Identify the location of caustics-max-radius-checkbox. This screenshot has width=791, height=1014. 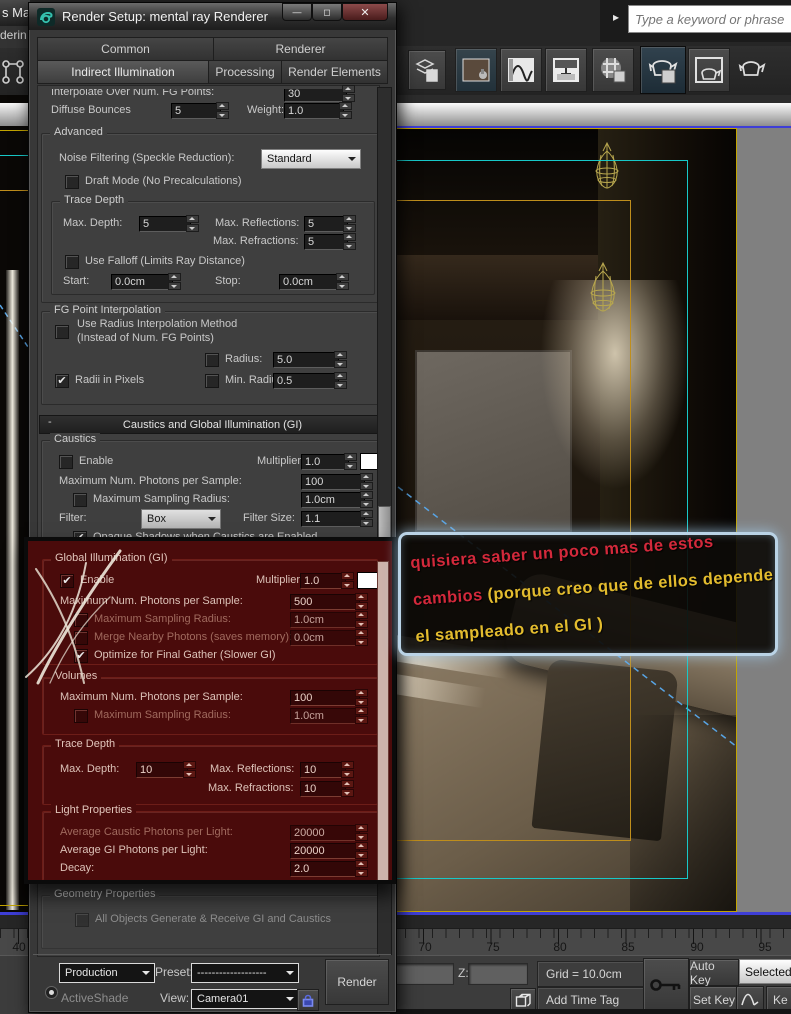
(80, 500).